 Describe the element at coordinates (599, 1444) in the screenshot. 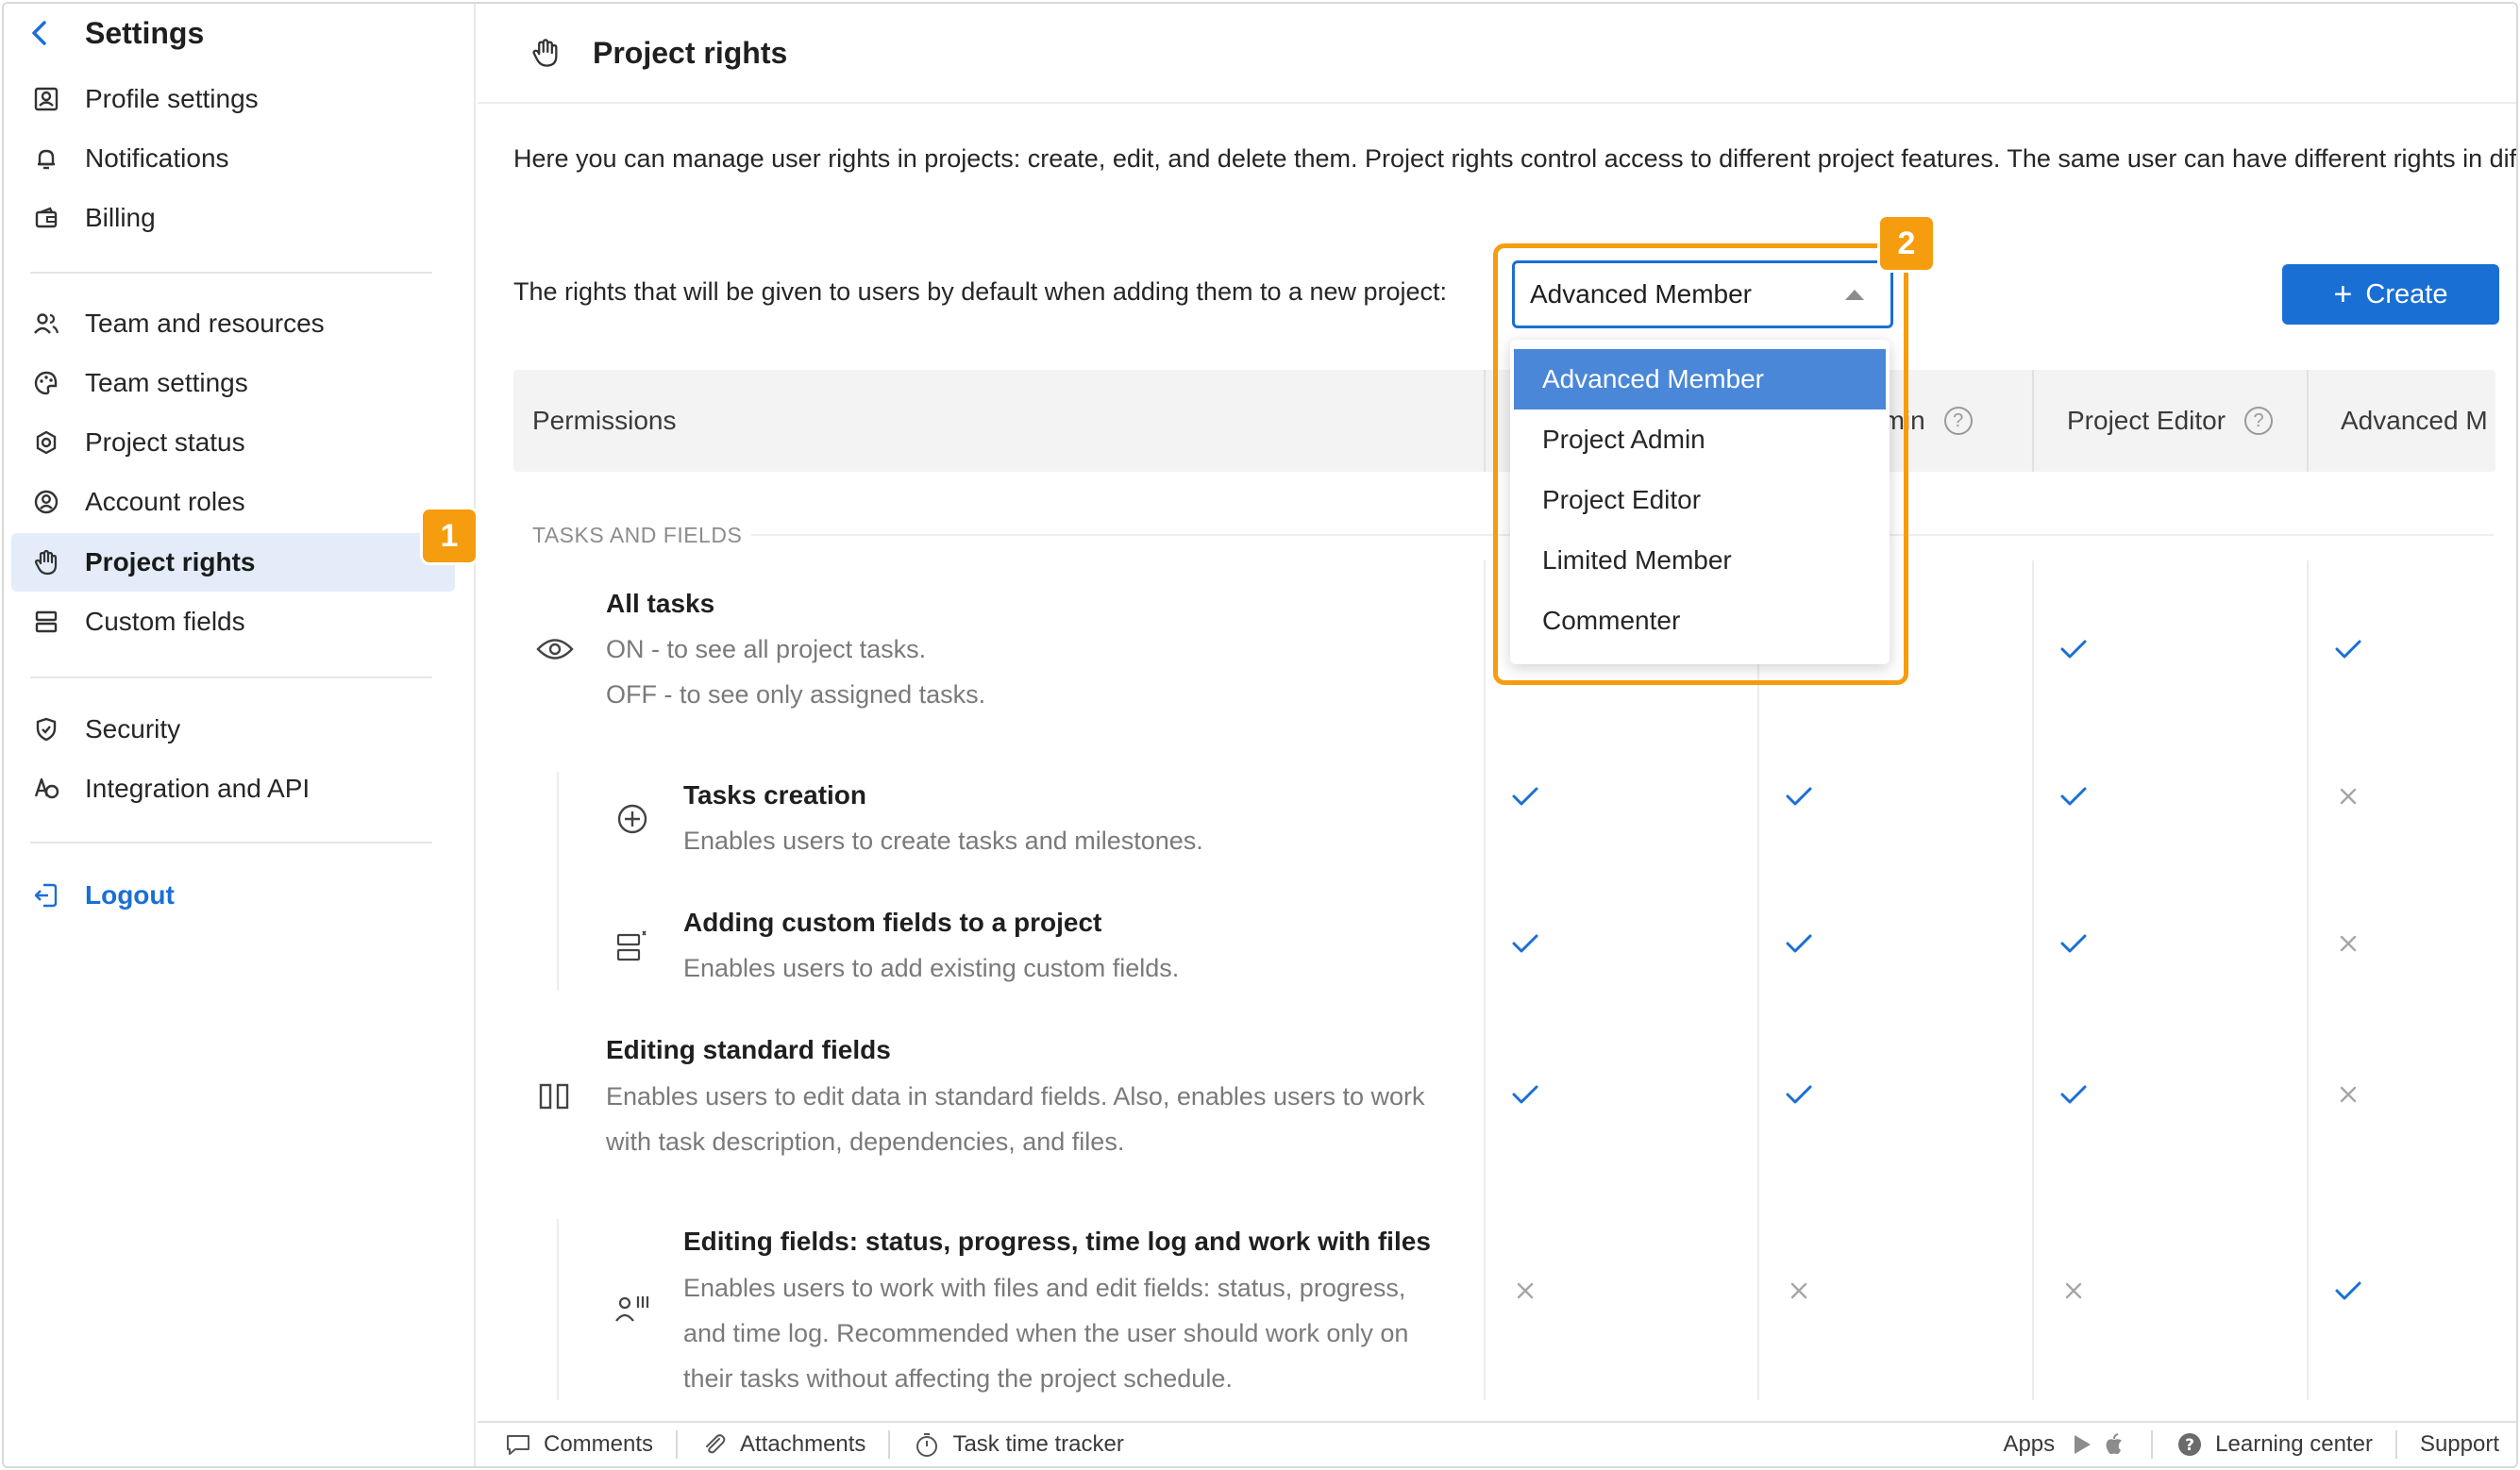

I see `footer-comments-label: Comments` at that location.